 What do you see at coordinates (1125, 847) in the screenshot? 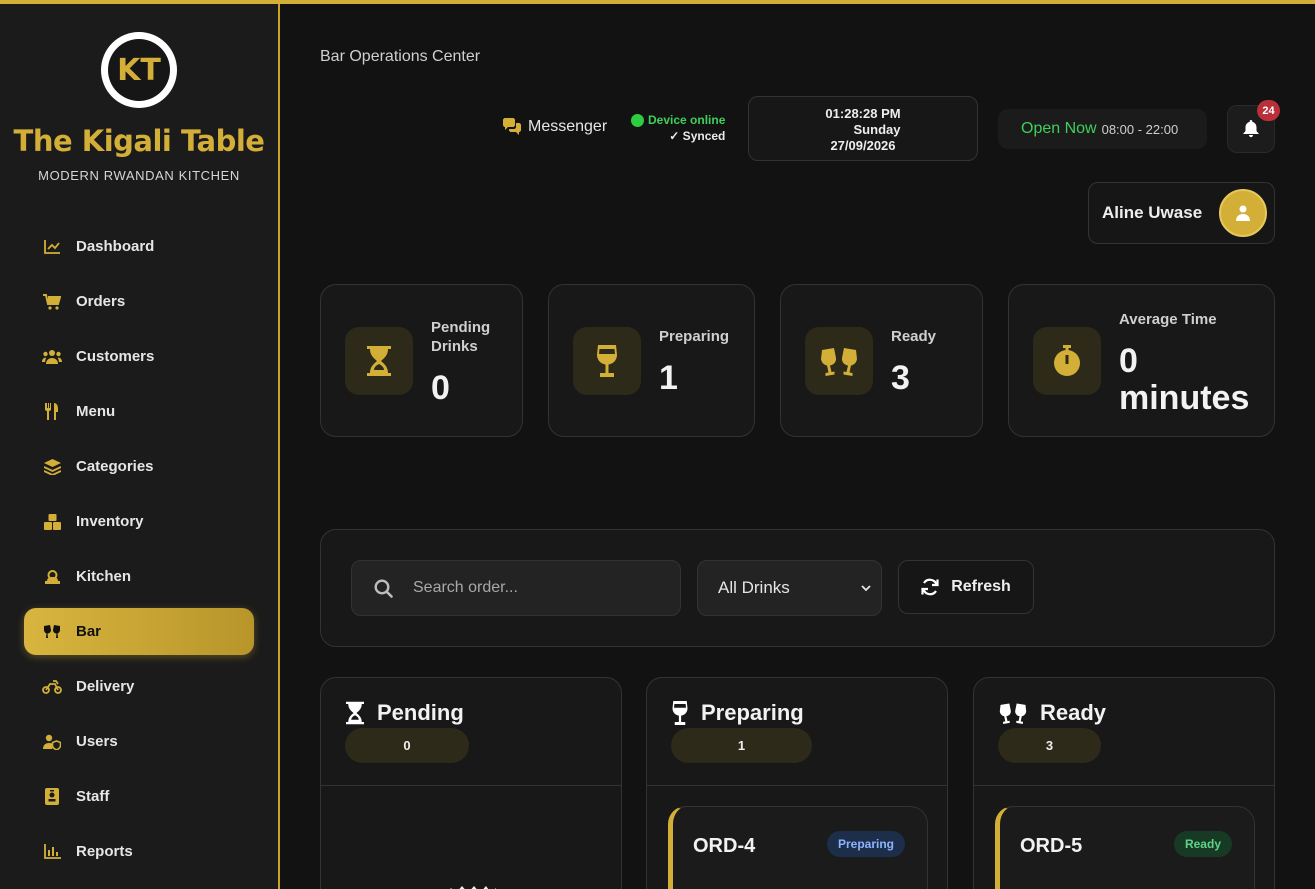
I see `order-card: ORD-5 Ready` at bounding box center [1125, 847].